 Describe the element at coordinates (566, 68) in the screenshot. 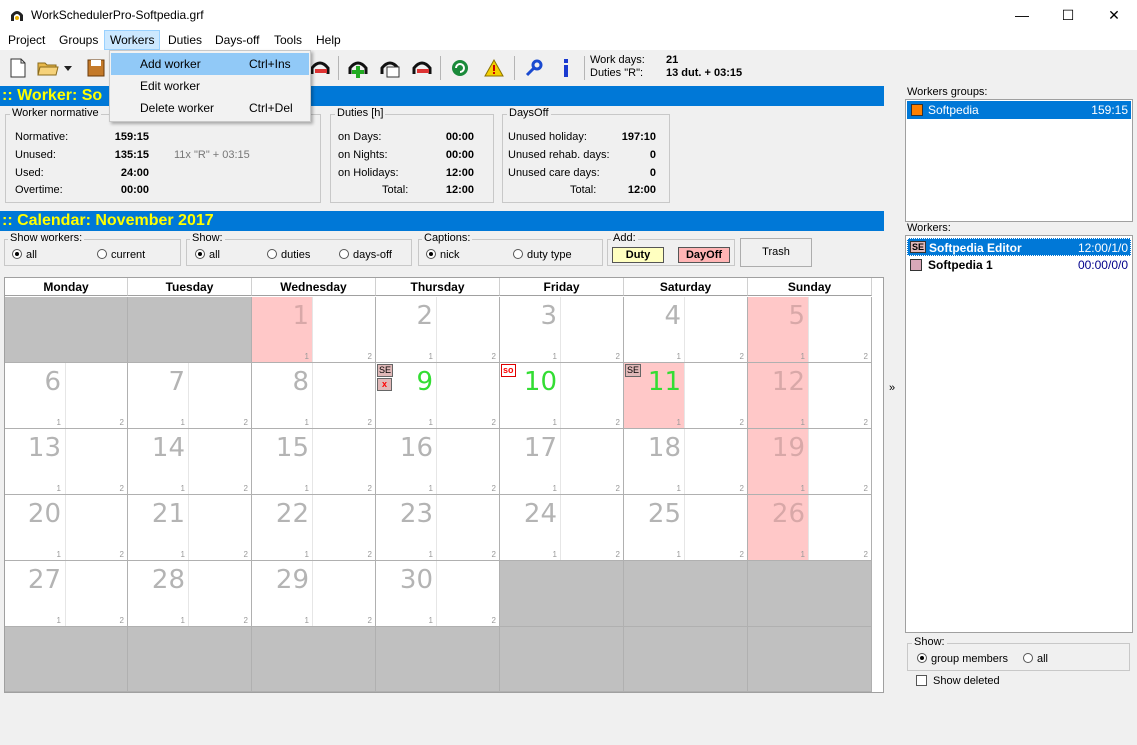

I see `info-icon` at that location.